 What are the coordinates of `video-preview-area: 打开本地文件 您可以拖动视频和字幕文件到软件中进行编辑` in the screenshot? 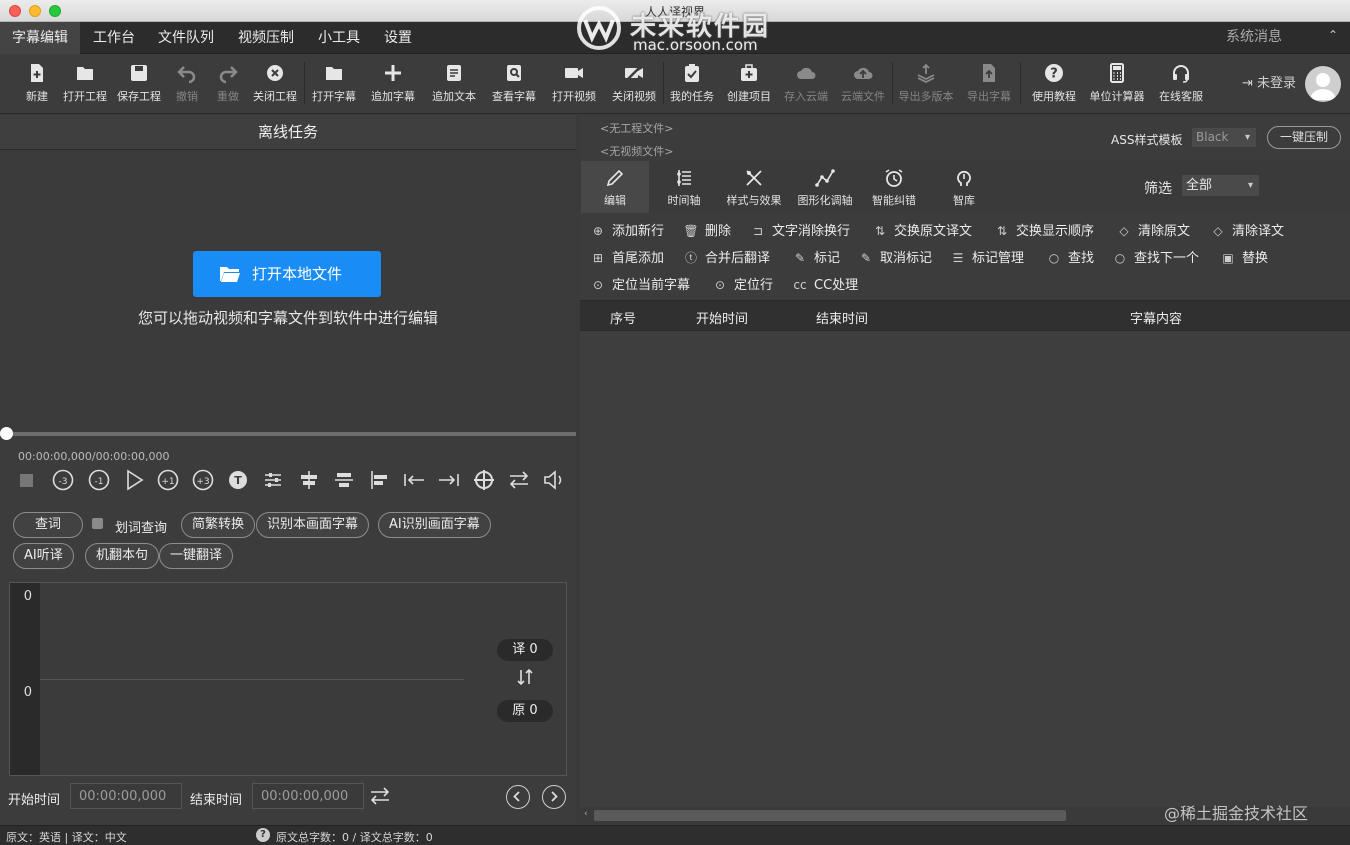 It's located at (288, 291).